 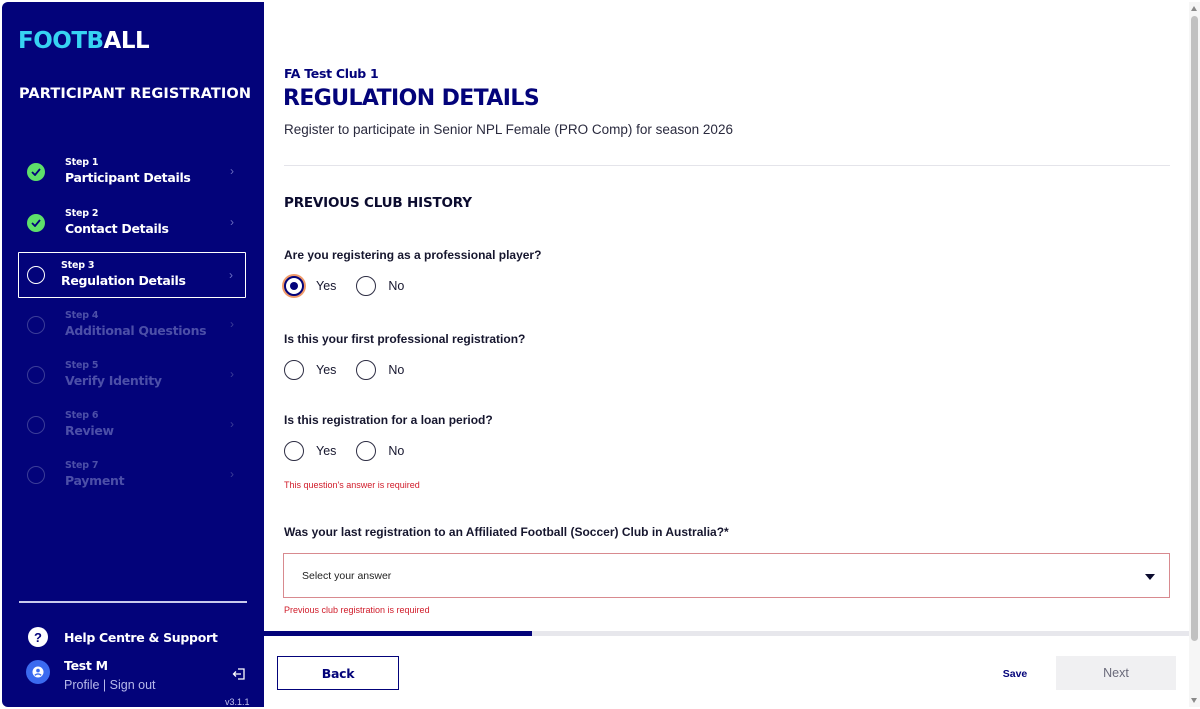 I want to click on profile-link: Profile, so click(x=81, y=685).